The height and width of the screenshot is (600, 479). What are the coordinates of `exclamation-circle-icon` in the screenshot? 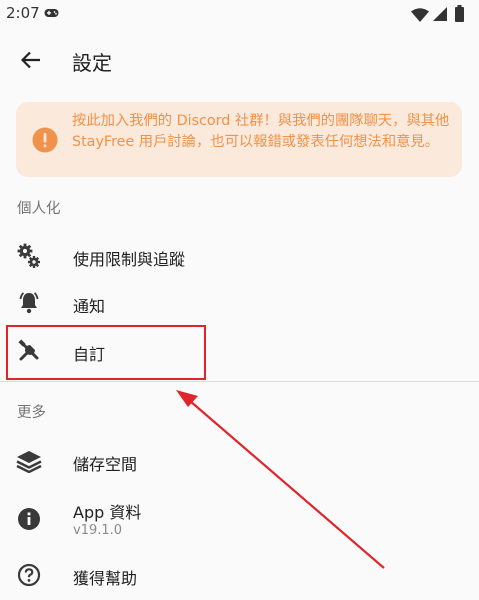 It's located at (45, 140).